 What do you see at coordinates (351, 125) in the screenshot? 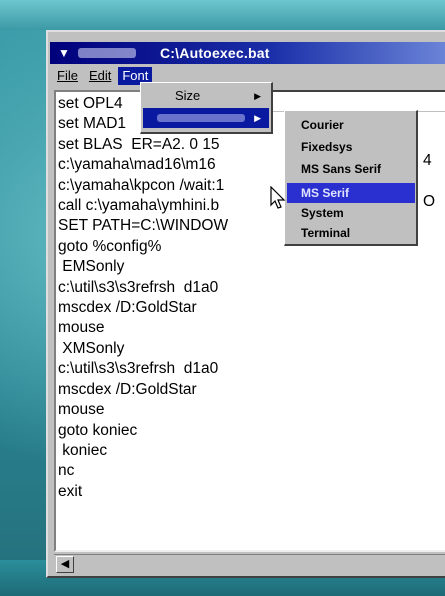
I see `typeface-courier: Courier` at bounding box center [351, 125].